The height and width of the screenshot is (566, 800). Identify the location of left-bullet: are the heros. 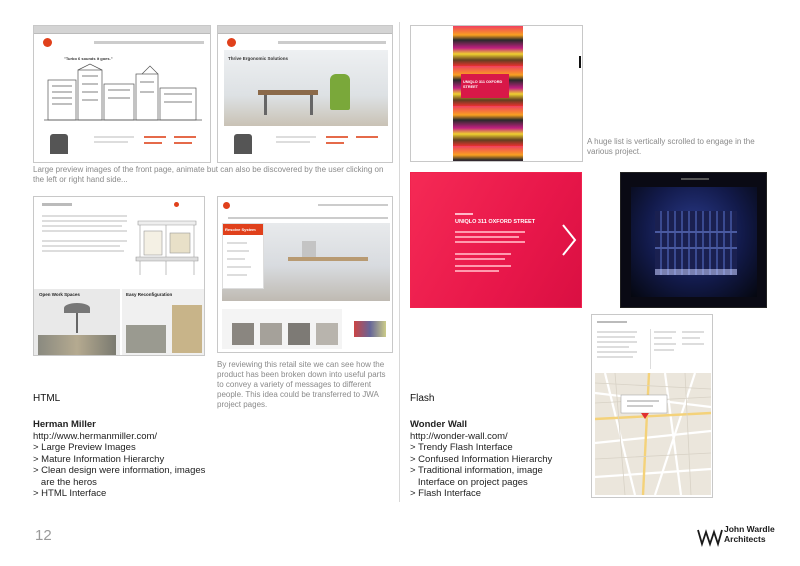
(65, 482).